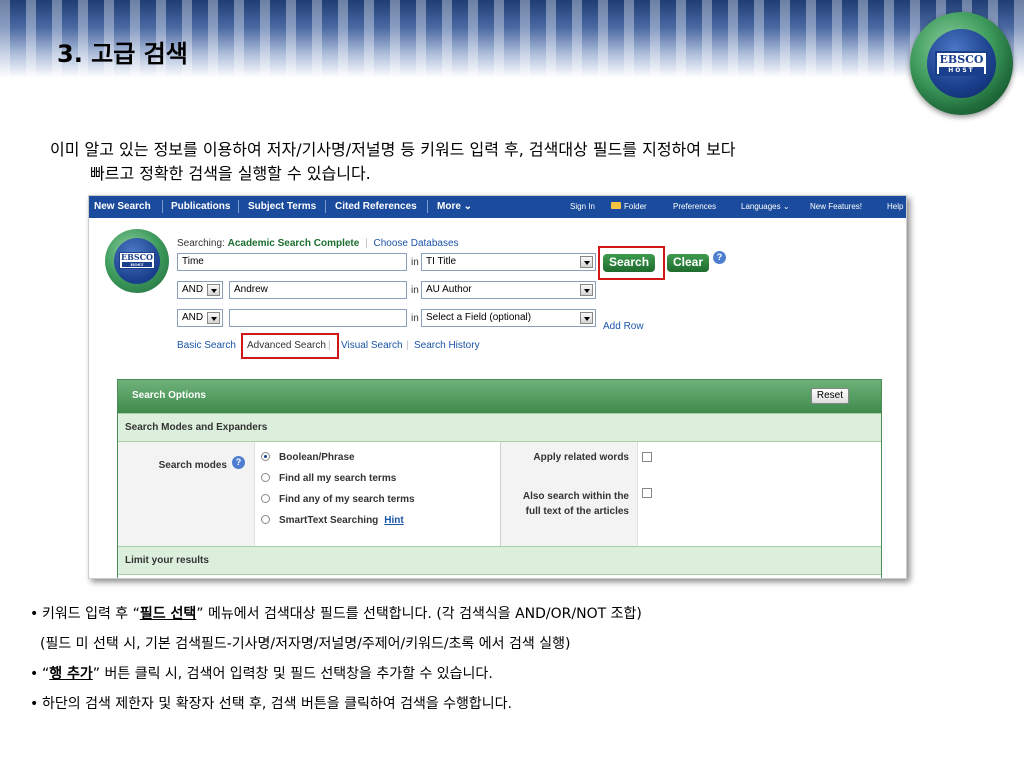  Describe the element at coordinates (206, 345) in the screenshot. I see `basic-search-link: Basic Search` at that location.